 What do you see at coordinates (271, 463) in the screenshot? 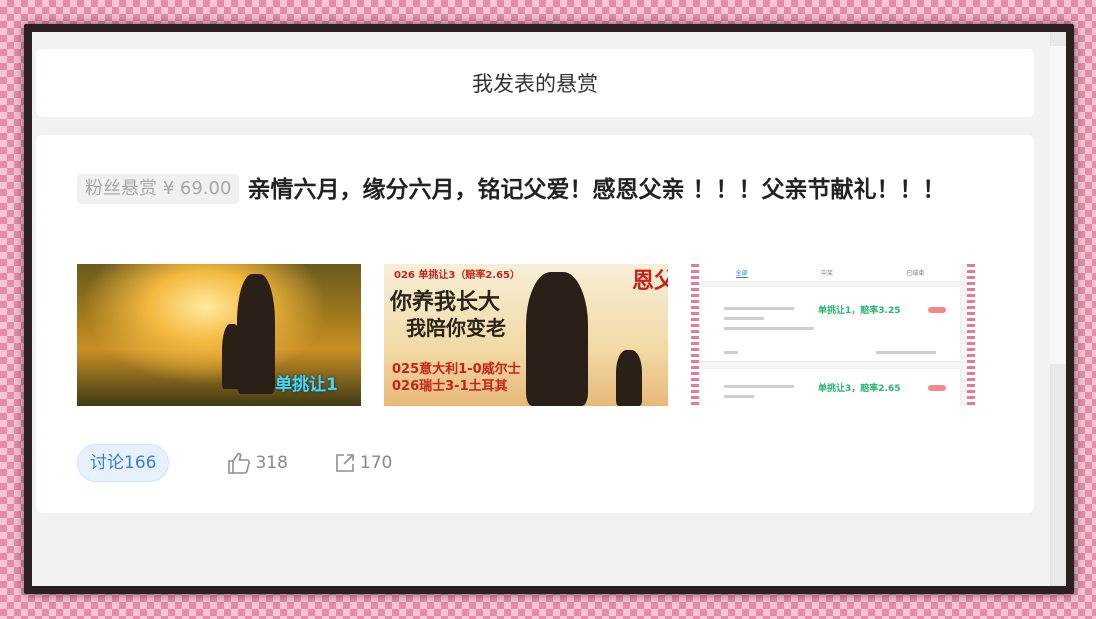
I see `like-count: 318` at bounding box center [271, 463].